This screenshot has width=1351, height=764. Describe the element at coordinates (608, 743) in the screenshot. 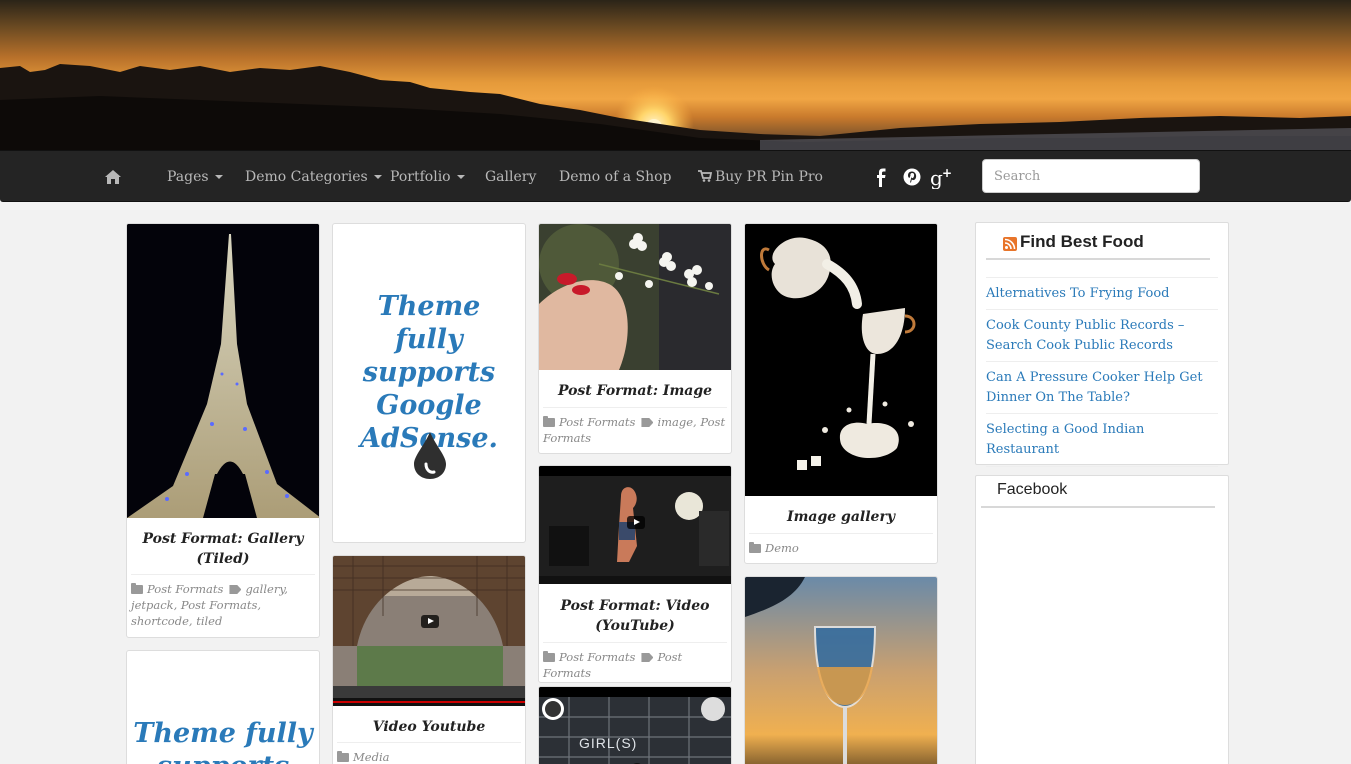

I see `video-caption: GIRL(S)` at that location.